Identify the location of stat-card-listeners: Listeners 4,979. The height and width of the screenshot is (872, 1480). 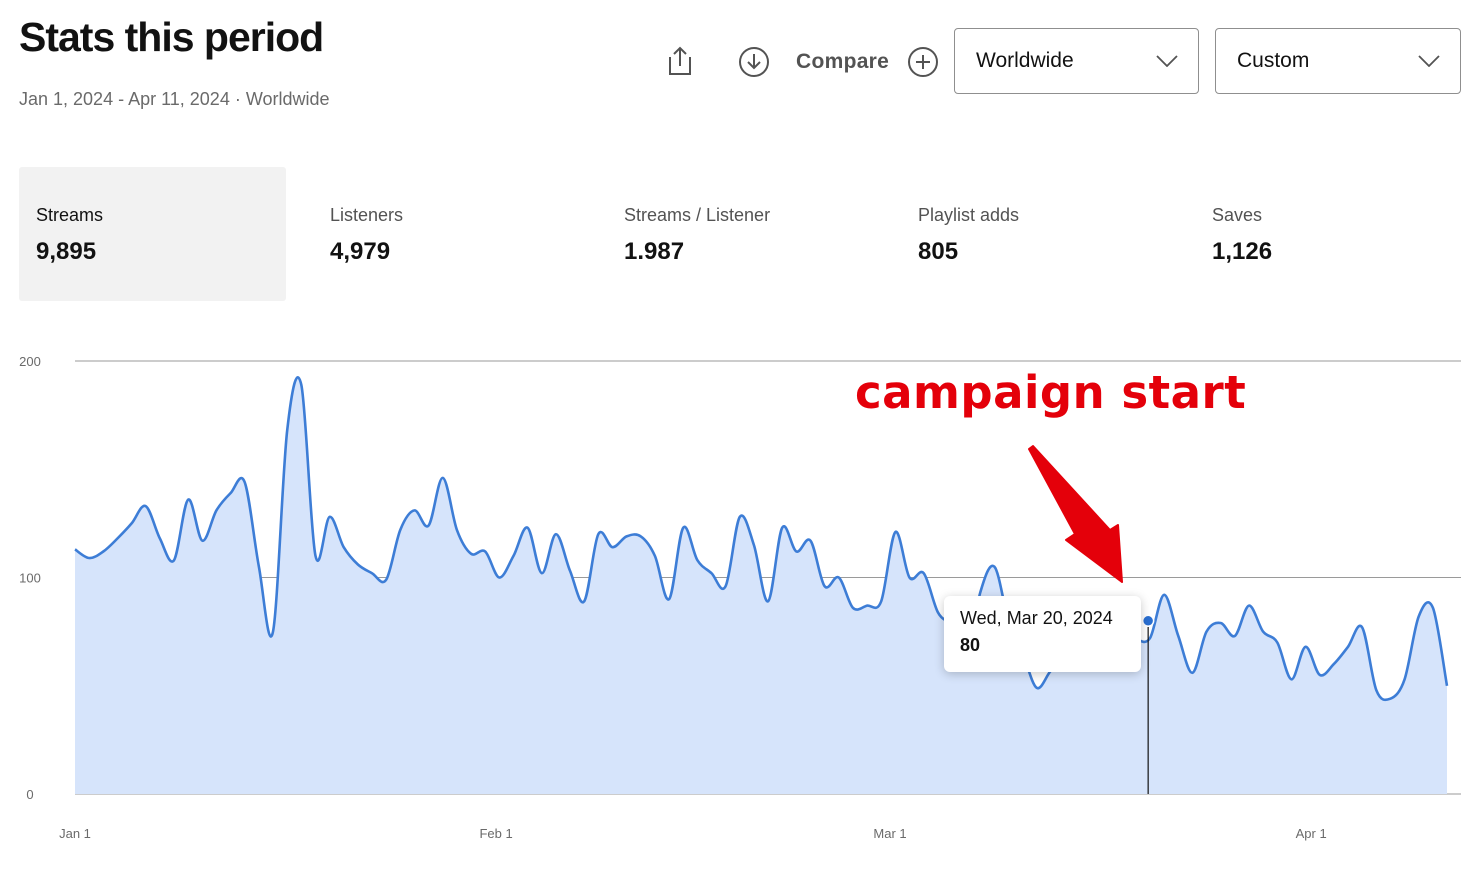
(446, 234).